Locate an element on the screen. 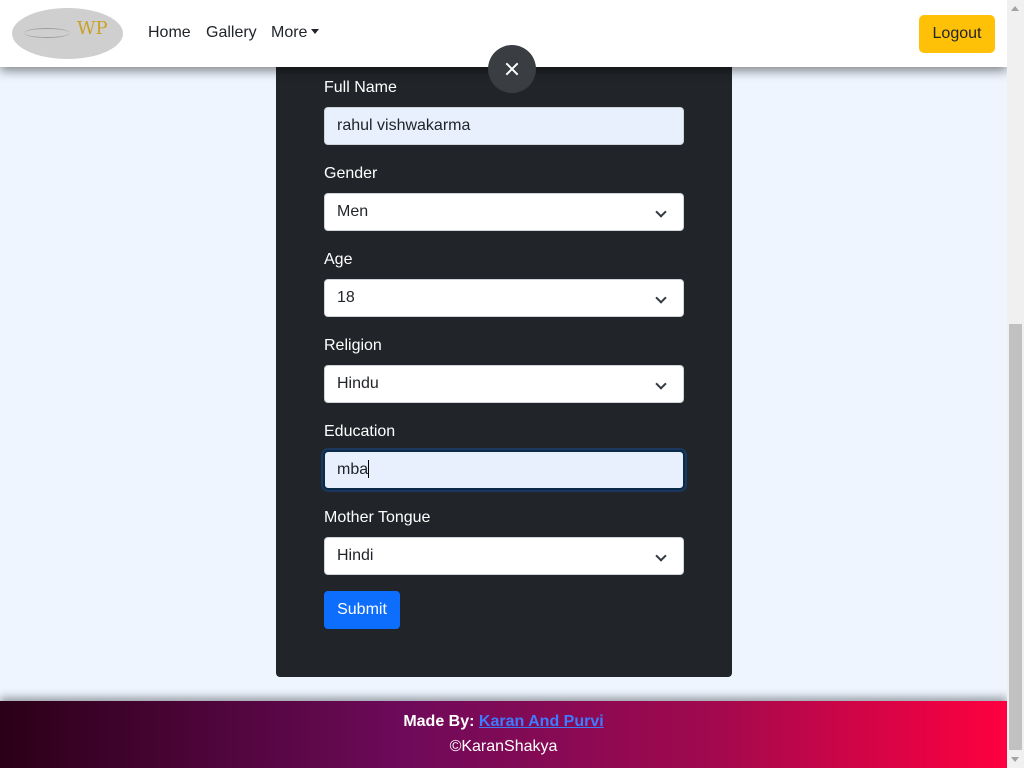 Image resolution: width=1024 pixels, height=768 pixels. text-cursor is located at coordinates (369, 469).